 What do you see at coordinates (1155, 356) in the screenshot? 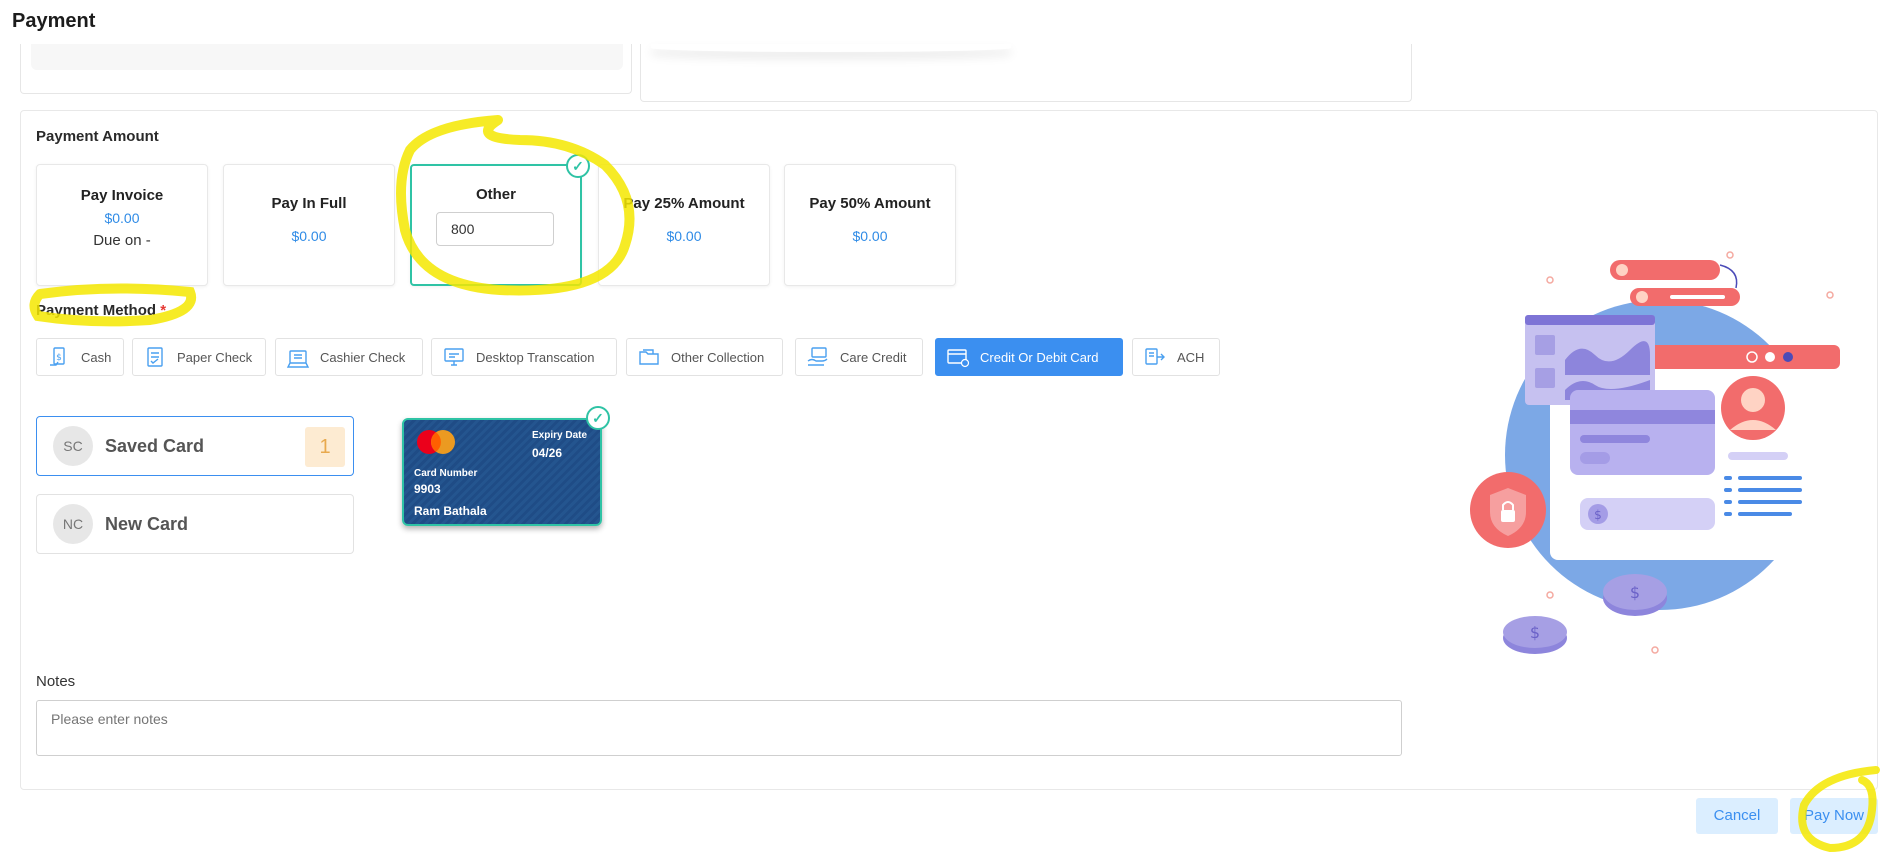
I see `bank-icon` at bounding box center [1155, 356].